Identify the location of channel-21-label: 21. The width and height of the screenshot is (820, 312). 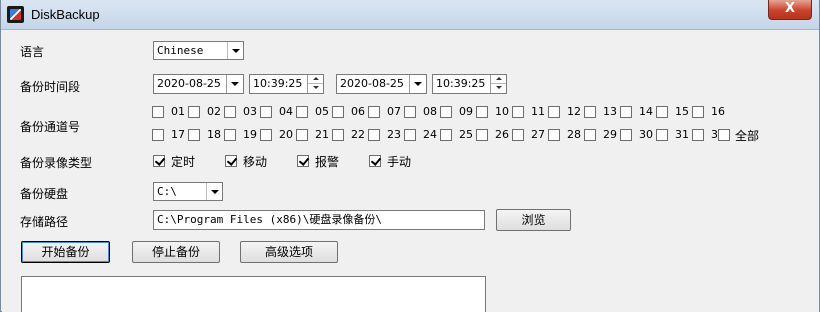
(322, 134).